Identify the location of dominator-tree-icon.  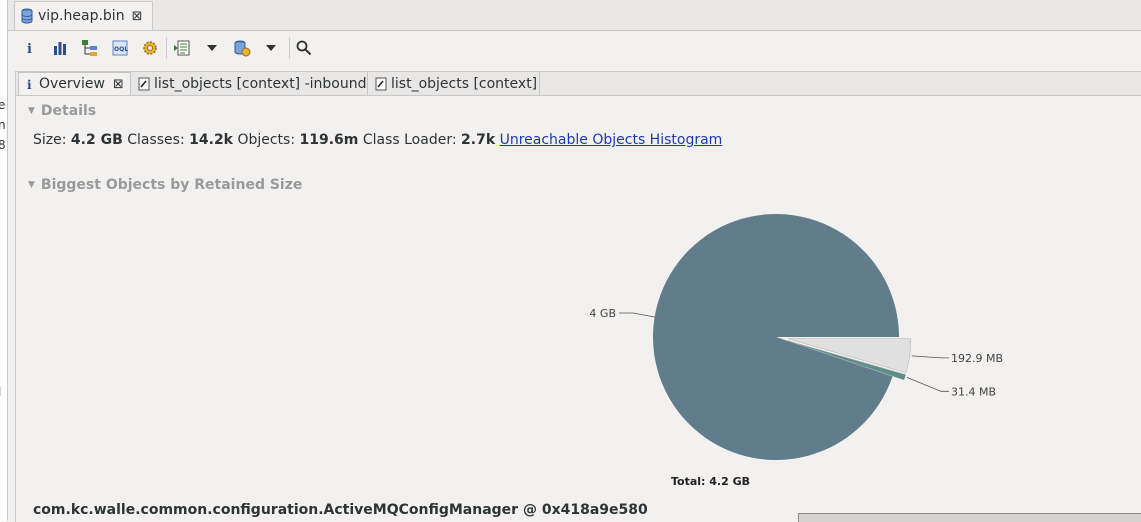
(90, 48).